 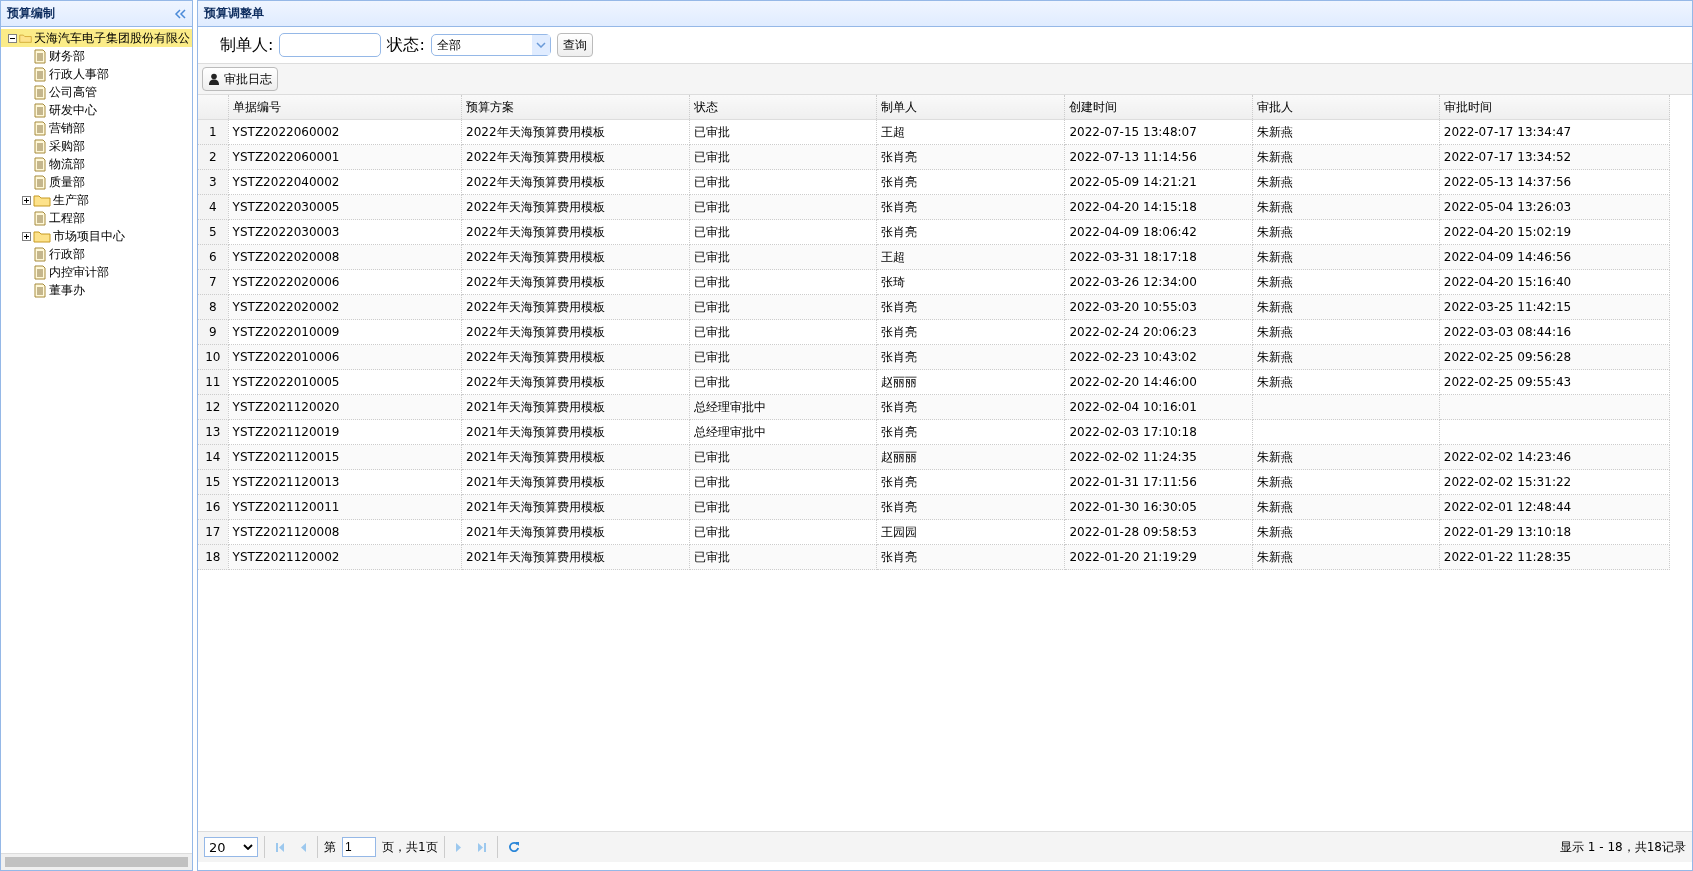 What do you see at coordinates (96, 56) in the screenshot?
I see `tree-item: 财务部` at bounding box center [96, 56].